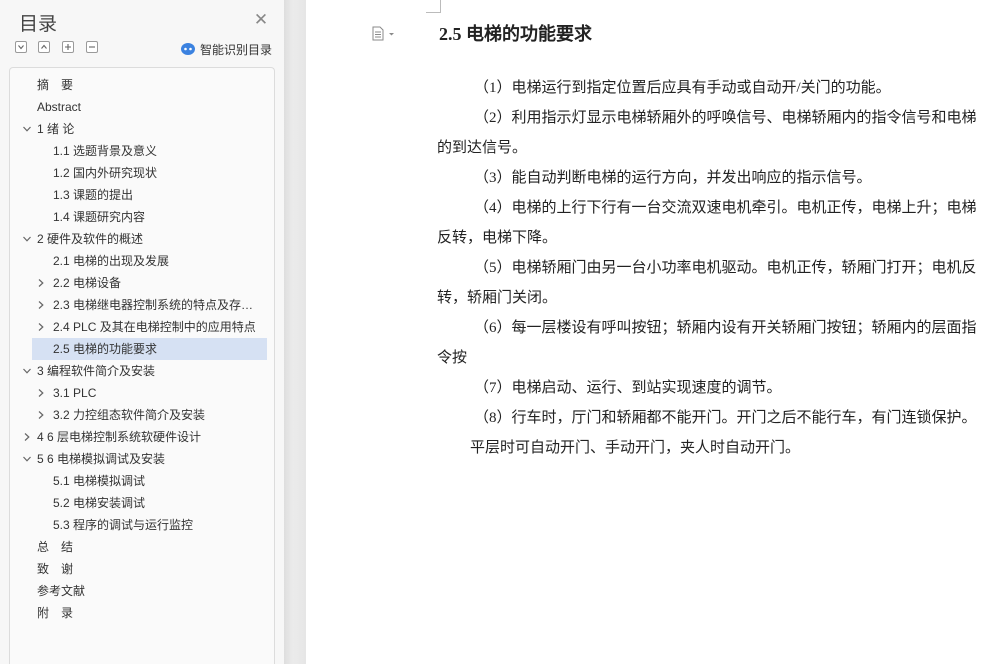 The image size is (1000, 664). I want to click on toc-item-label: 1.2 国内外研究现状, so click(105, 173).